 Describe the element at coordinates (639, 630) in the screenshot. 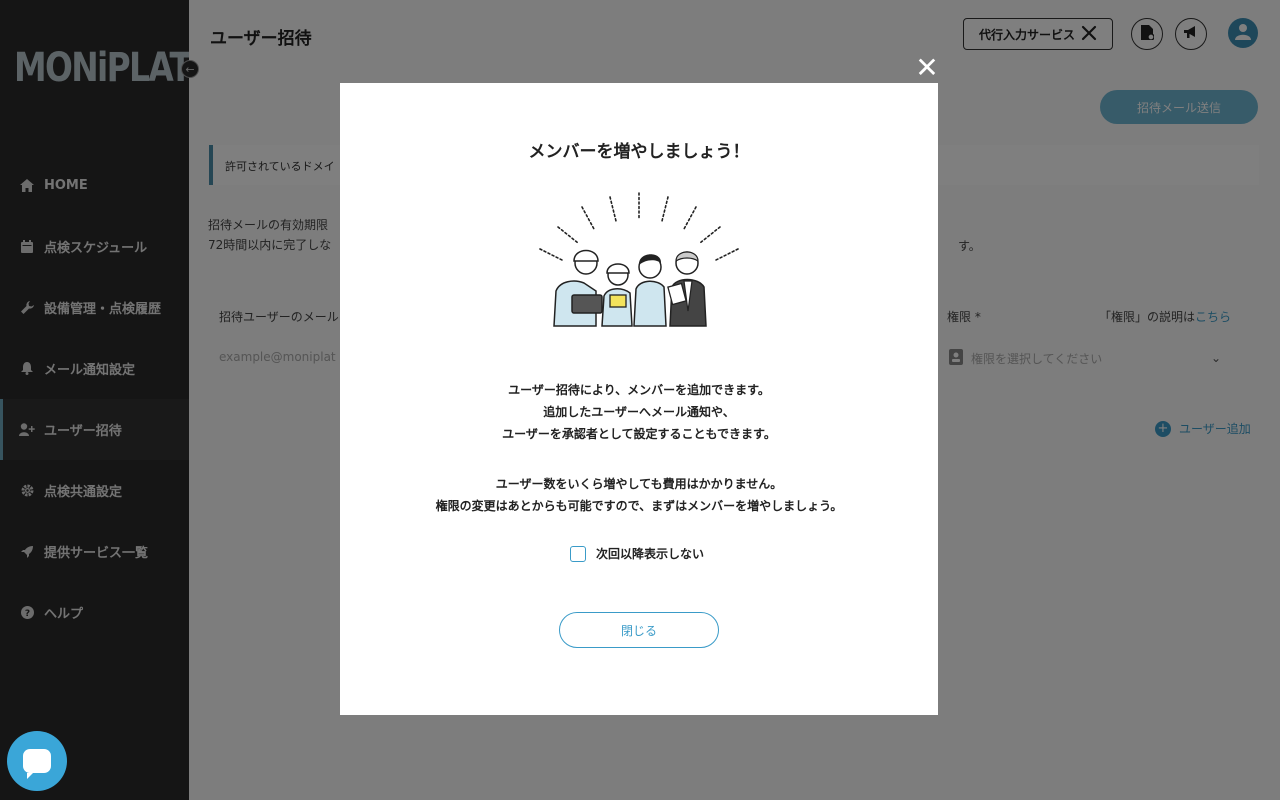

I see `close-button: 閉じる` at that location.